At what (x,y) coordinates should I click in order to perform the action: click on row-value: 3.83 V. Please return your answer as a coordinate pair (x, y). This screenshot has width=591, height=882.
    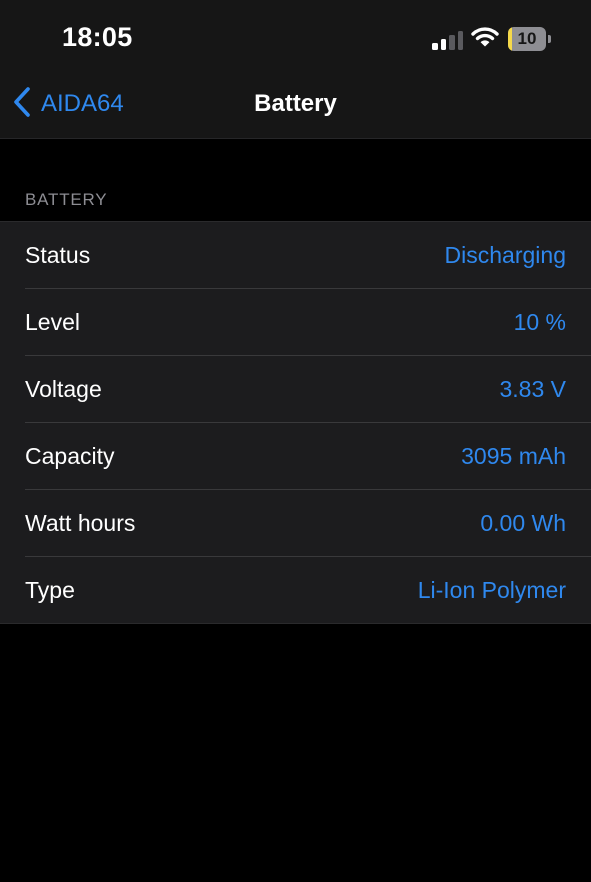
    Looking at the image, I should click on (533, 388).